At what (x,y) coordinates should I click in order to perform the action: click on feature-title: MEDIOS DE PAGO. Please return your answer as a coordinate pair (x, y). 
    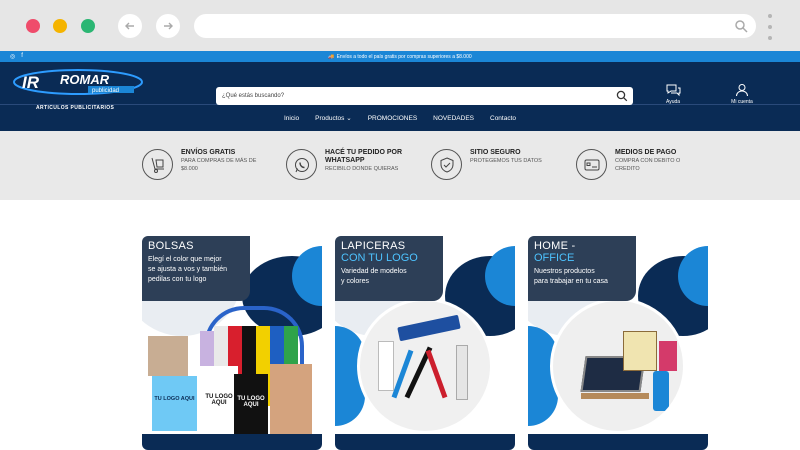
    Looking at the image, I should click on (646, 152).